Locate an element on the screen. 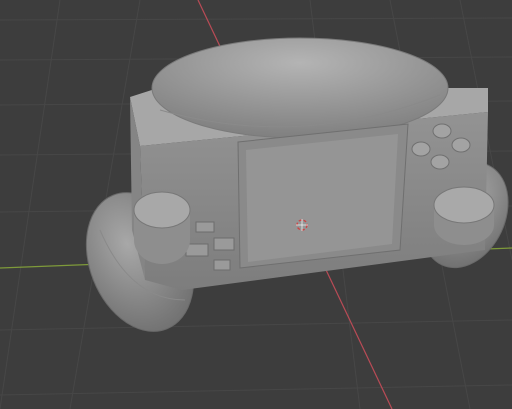  button-left is located at coordinates (421, 149).